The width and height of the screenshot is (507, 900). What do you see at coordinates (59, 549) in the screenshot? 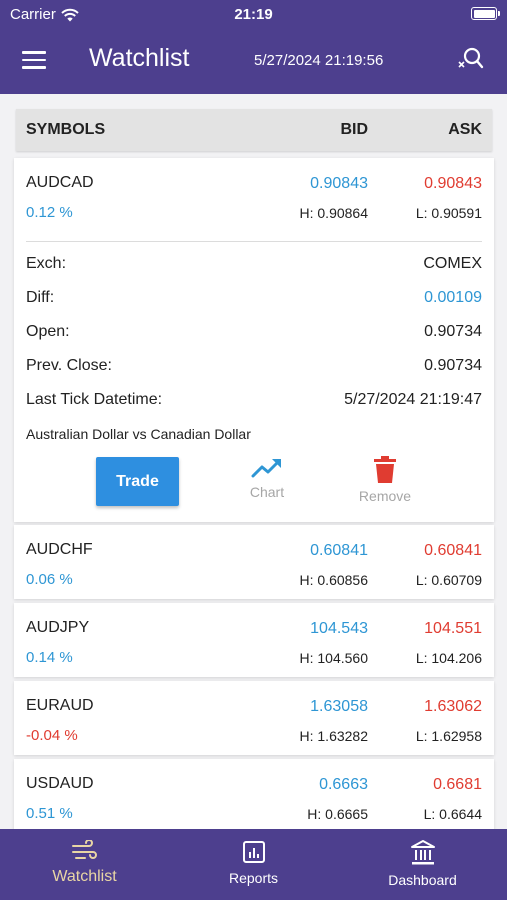
I see `row-symbol: AUDCHF` at bounding box center [59, 549].